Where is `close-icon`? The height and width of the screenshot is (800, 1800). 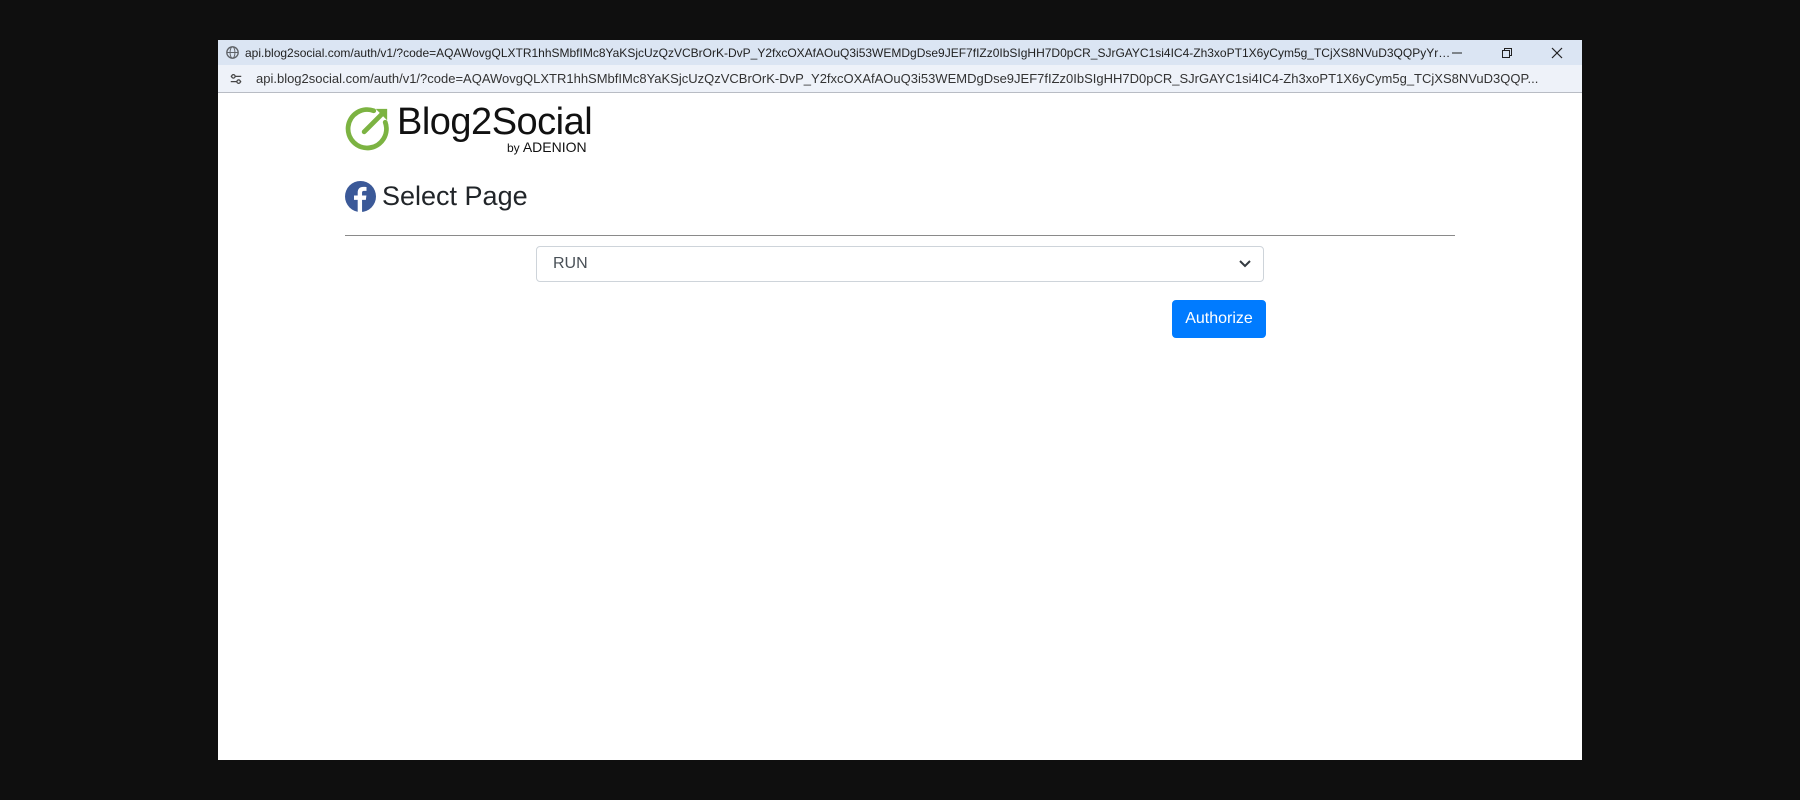
close-icon is located at coordinates (1557, 52).